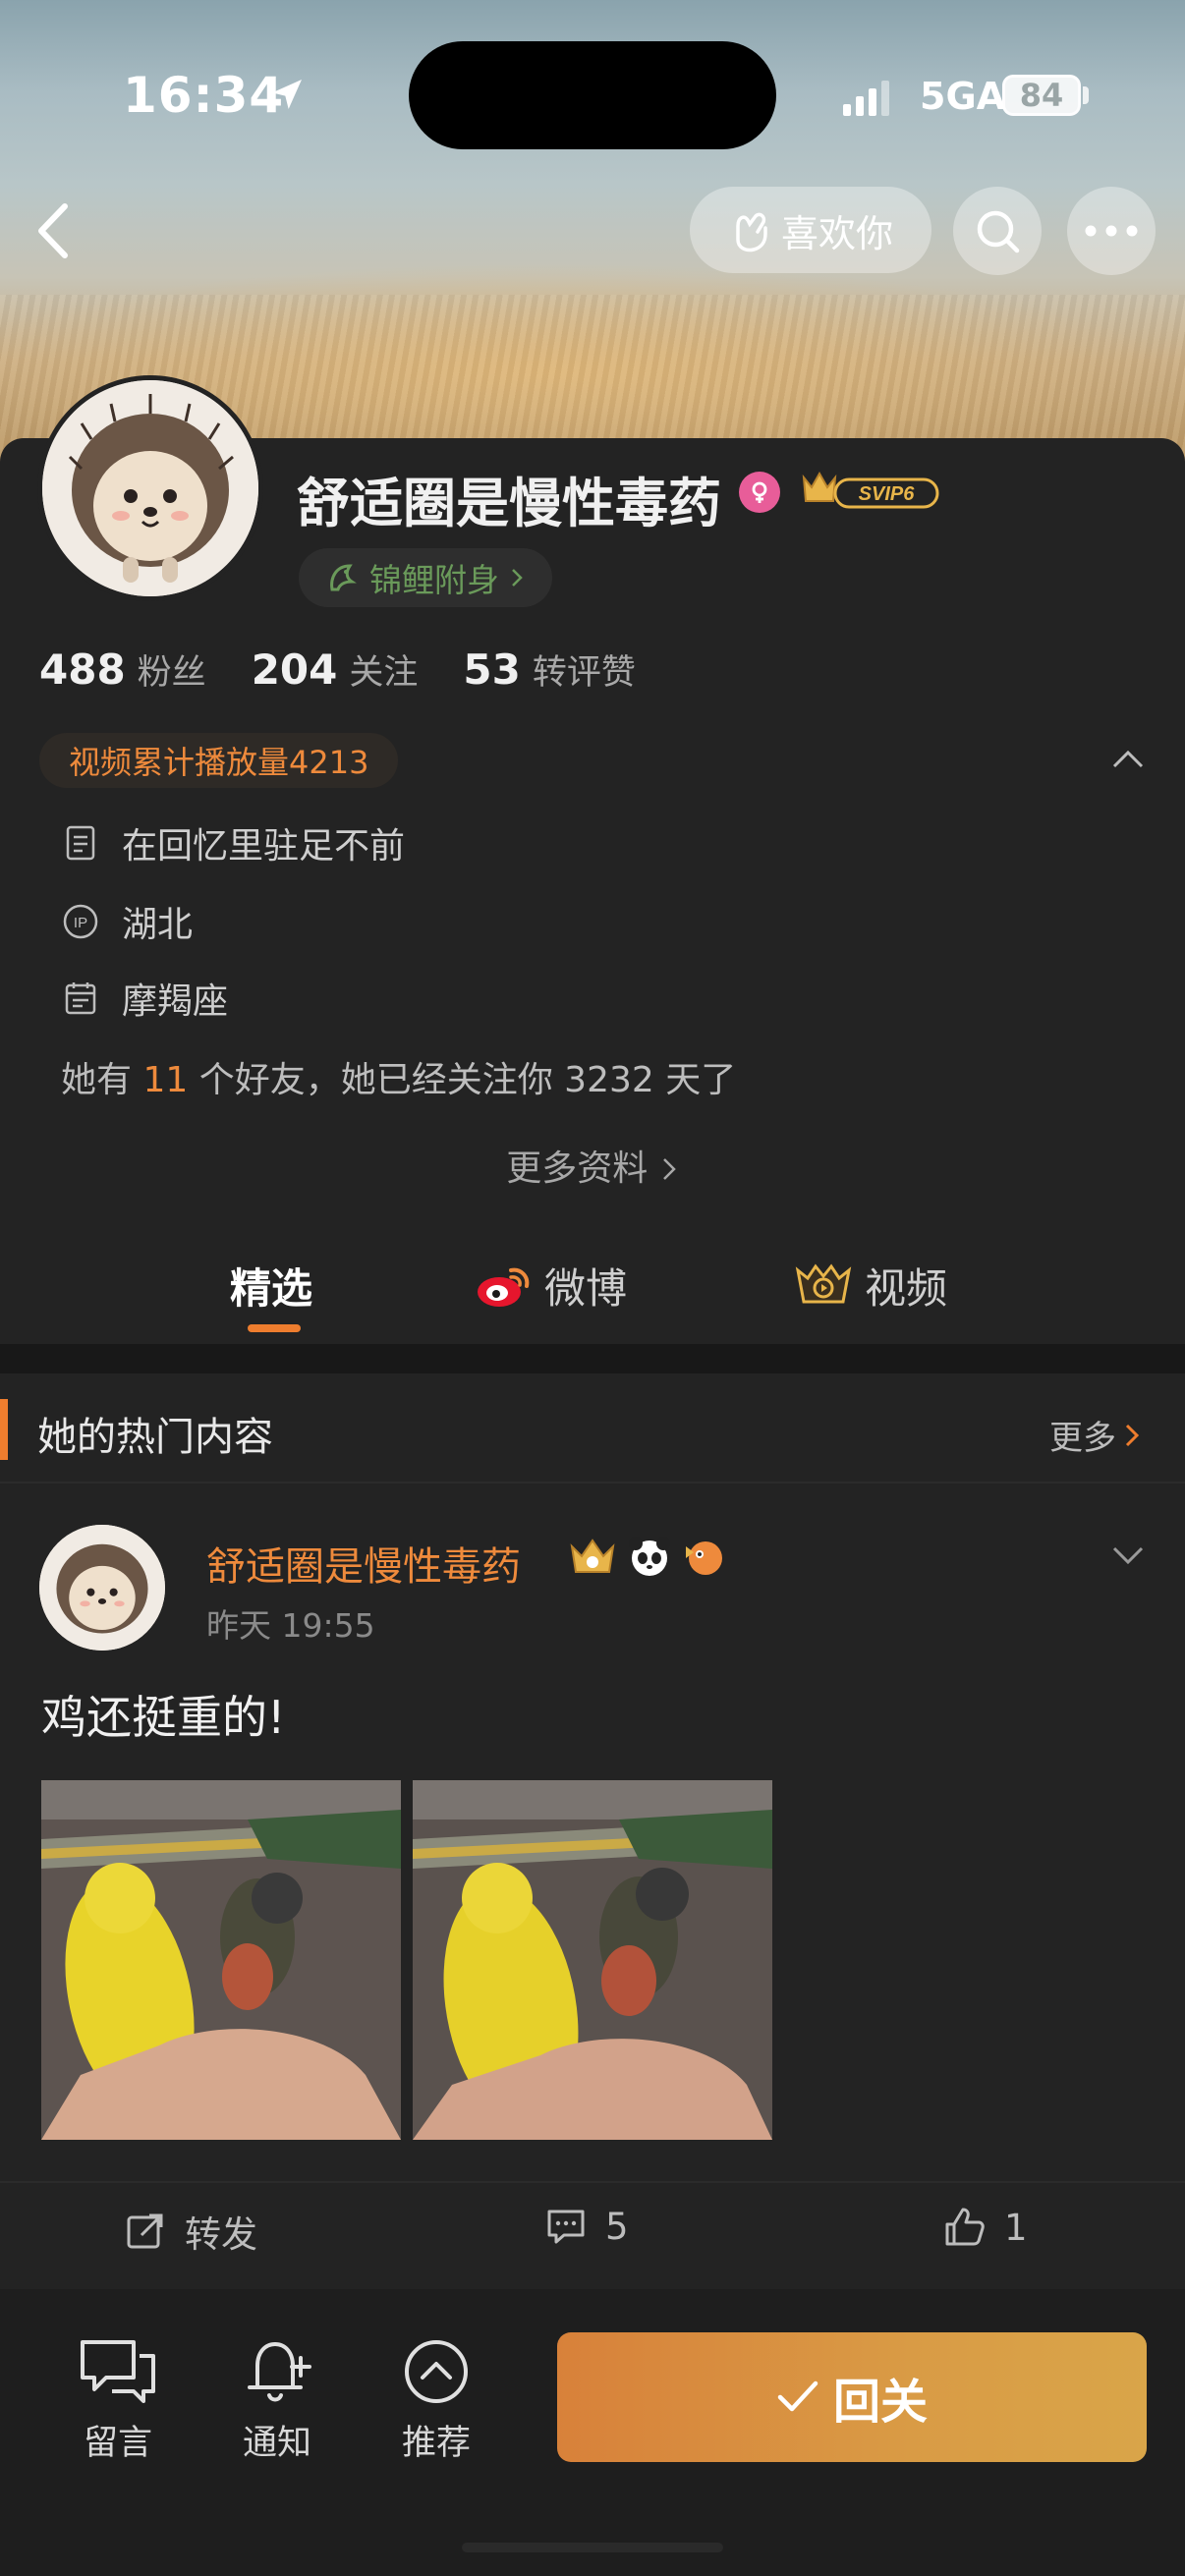  I want to click on post-author-badges, so click(648, 1556).